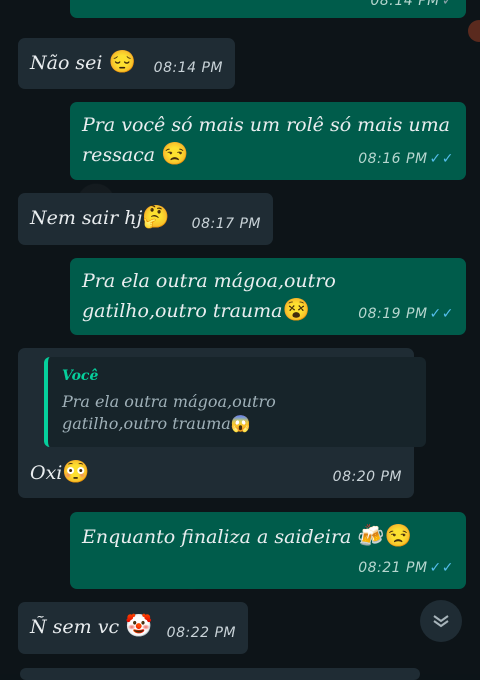 This screenshot has width=480, height=680. What do you see at coordinates (201, 633) in the screenshot?
I see `message-time: 08:22 PM` at bounding box center [201, 633].